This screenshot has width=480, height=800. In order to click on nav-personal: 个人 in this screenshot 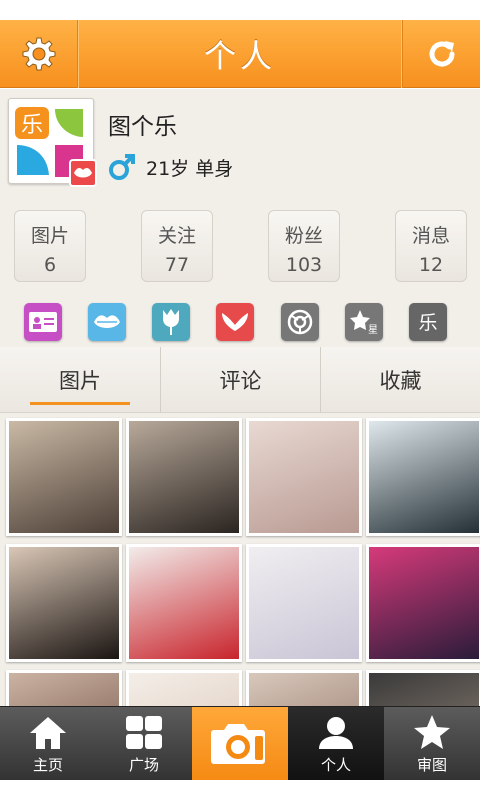, I will do `click(336, 744)`.